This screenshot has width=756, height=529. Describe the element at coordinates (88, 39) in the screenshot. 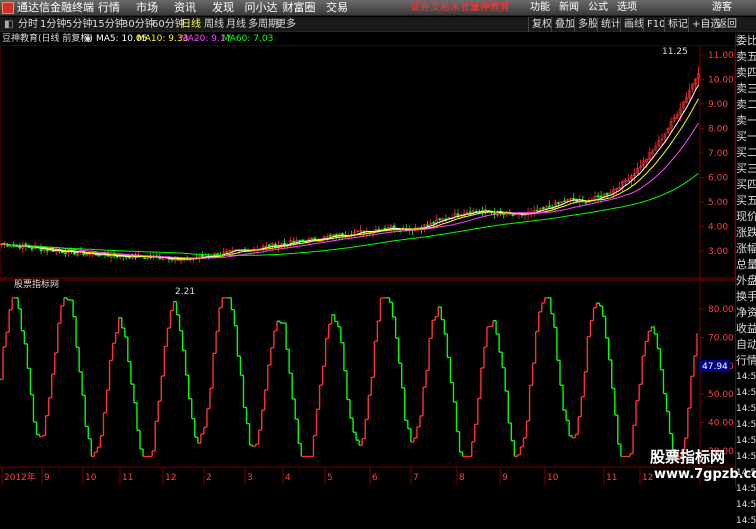

I see `ma-settings-icon: ◉` at that location.